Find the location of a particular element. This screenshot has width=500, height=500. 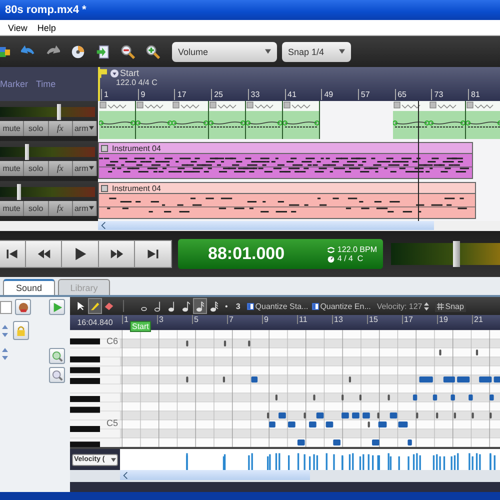

preview-play-button is located at coordinates (57, 307).